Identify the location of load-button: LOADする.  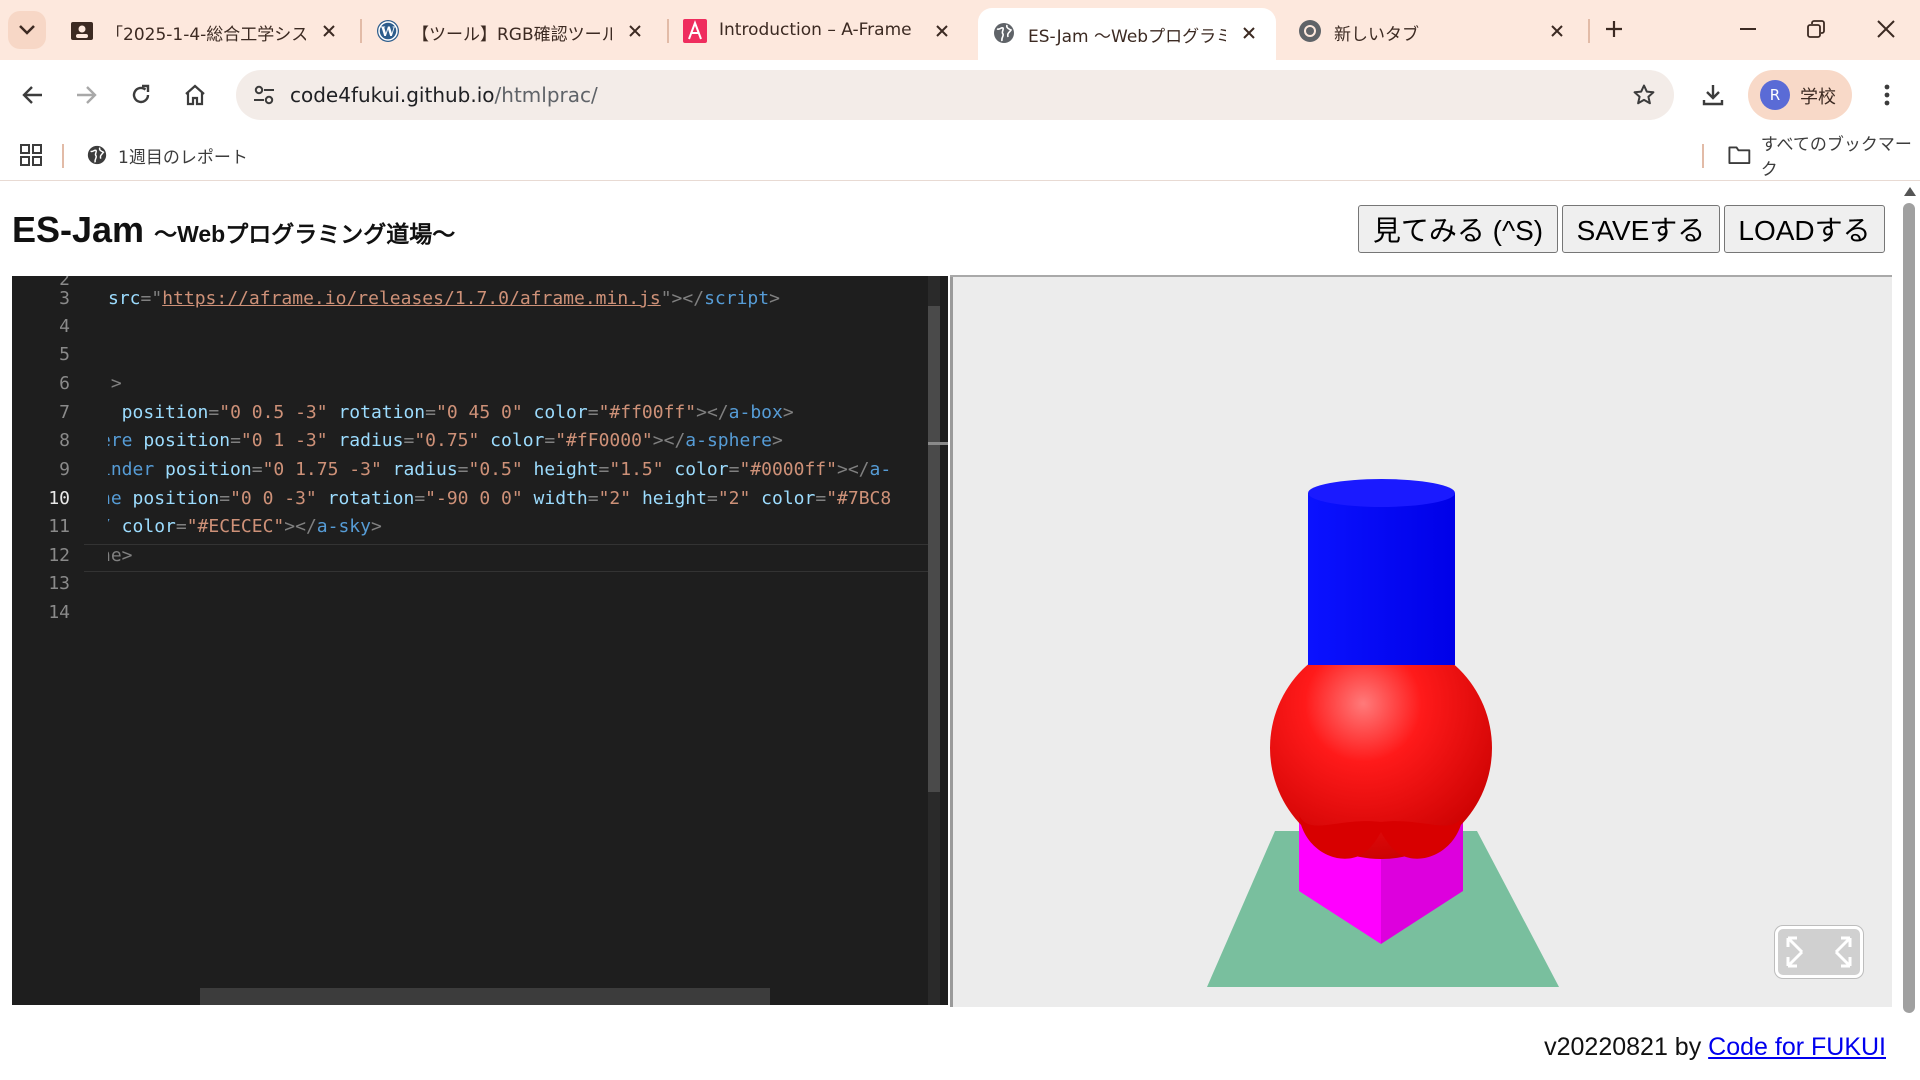
(1804, 229).